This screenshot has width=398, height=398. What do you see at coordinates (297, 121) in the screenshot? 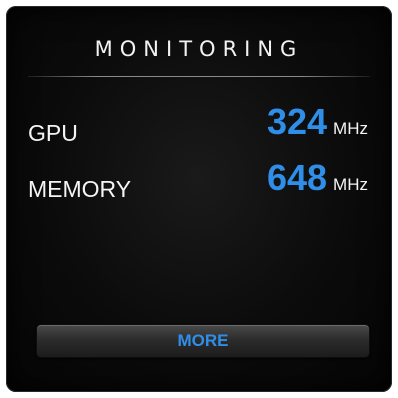
I see `metric-value-gpu: 324` at bounding box center [297, 121].